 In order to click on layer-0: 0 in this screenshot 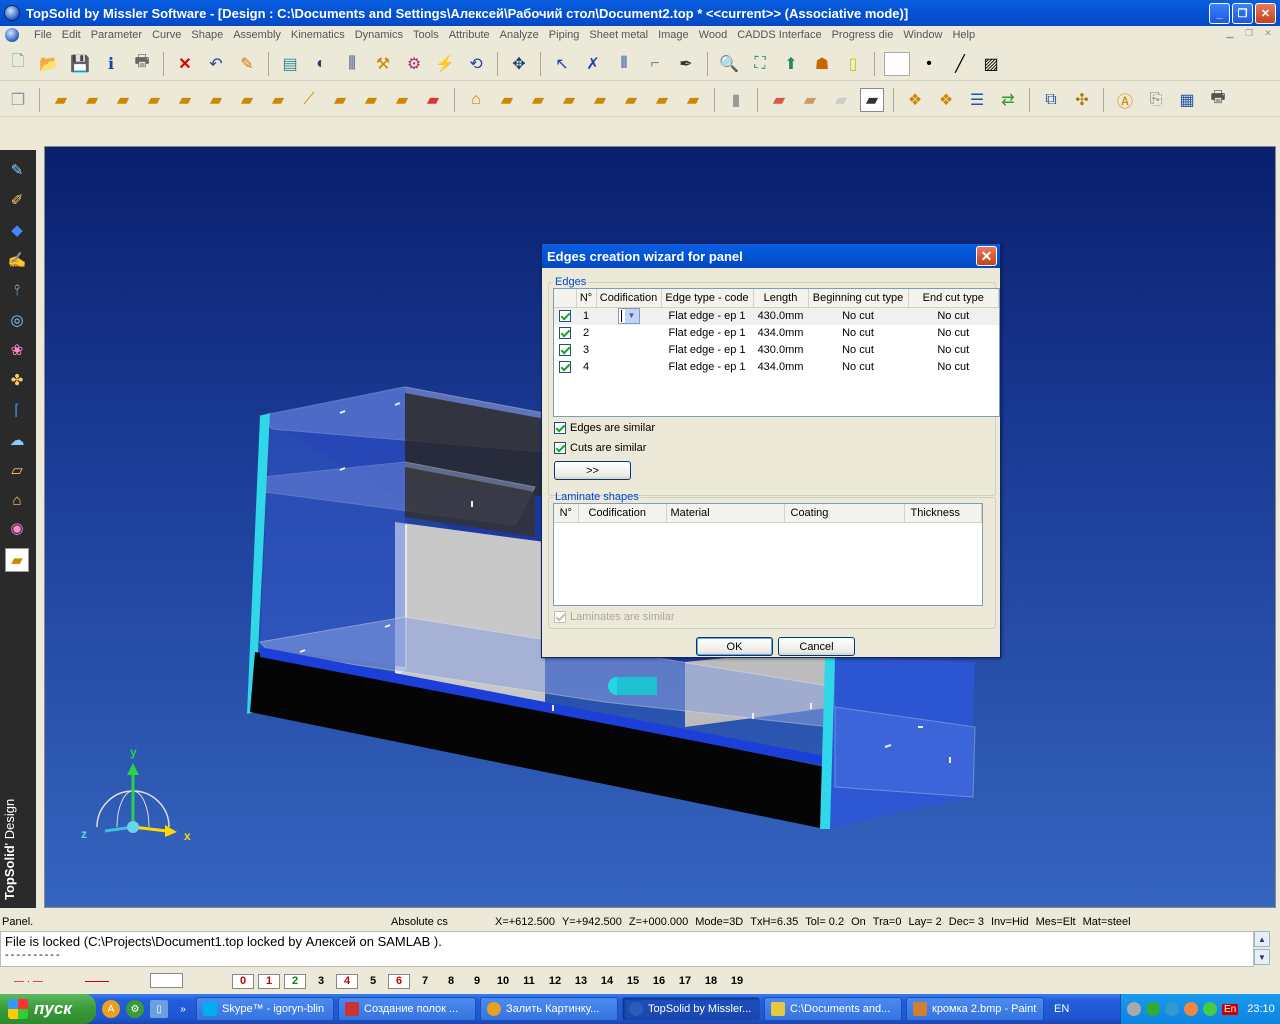, I will do `click(243, 981)`.